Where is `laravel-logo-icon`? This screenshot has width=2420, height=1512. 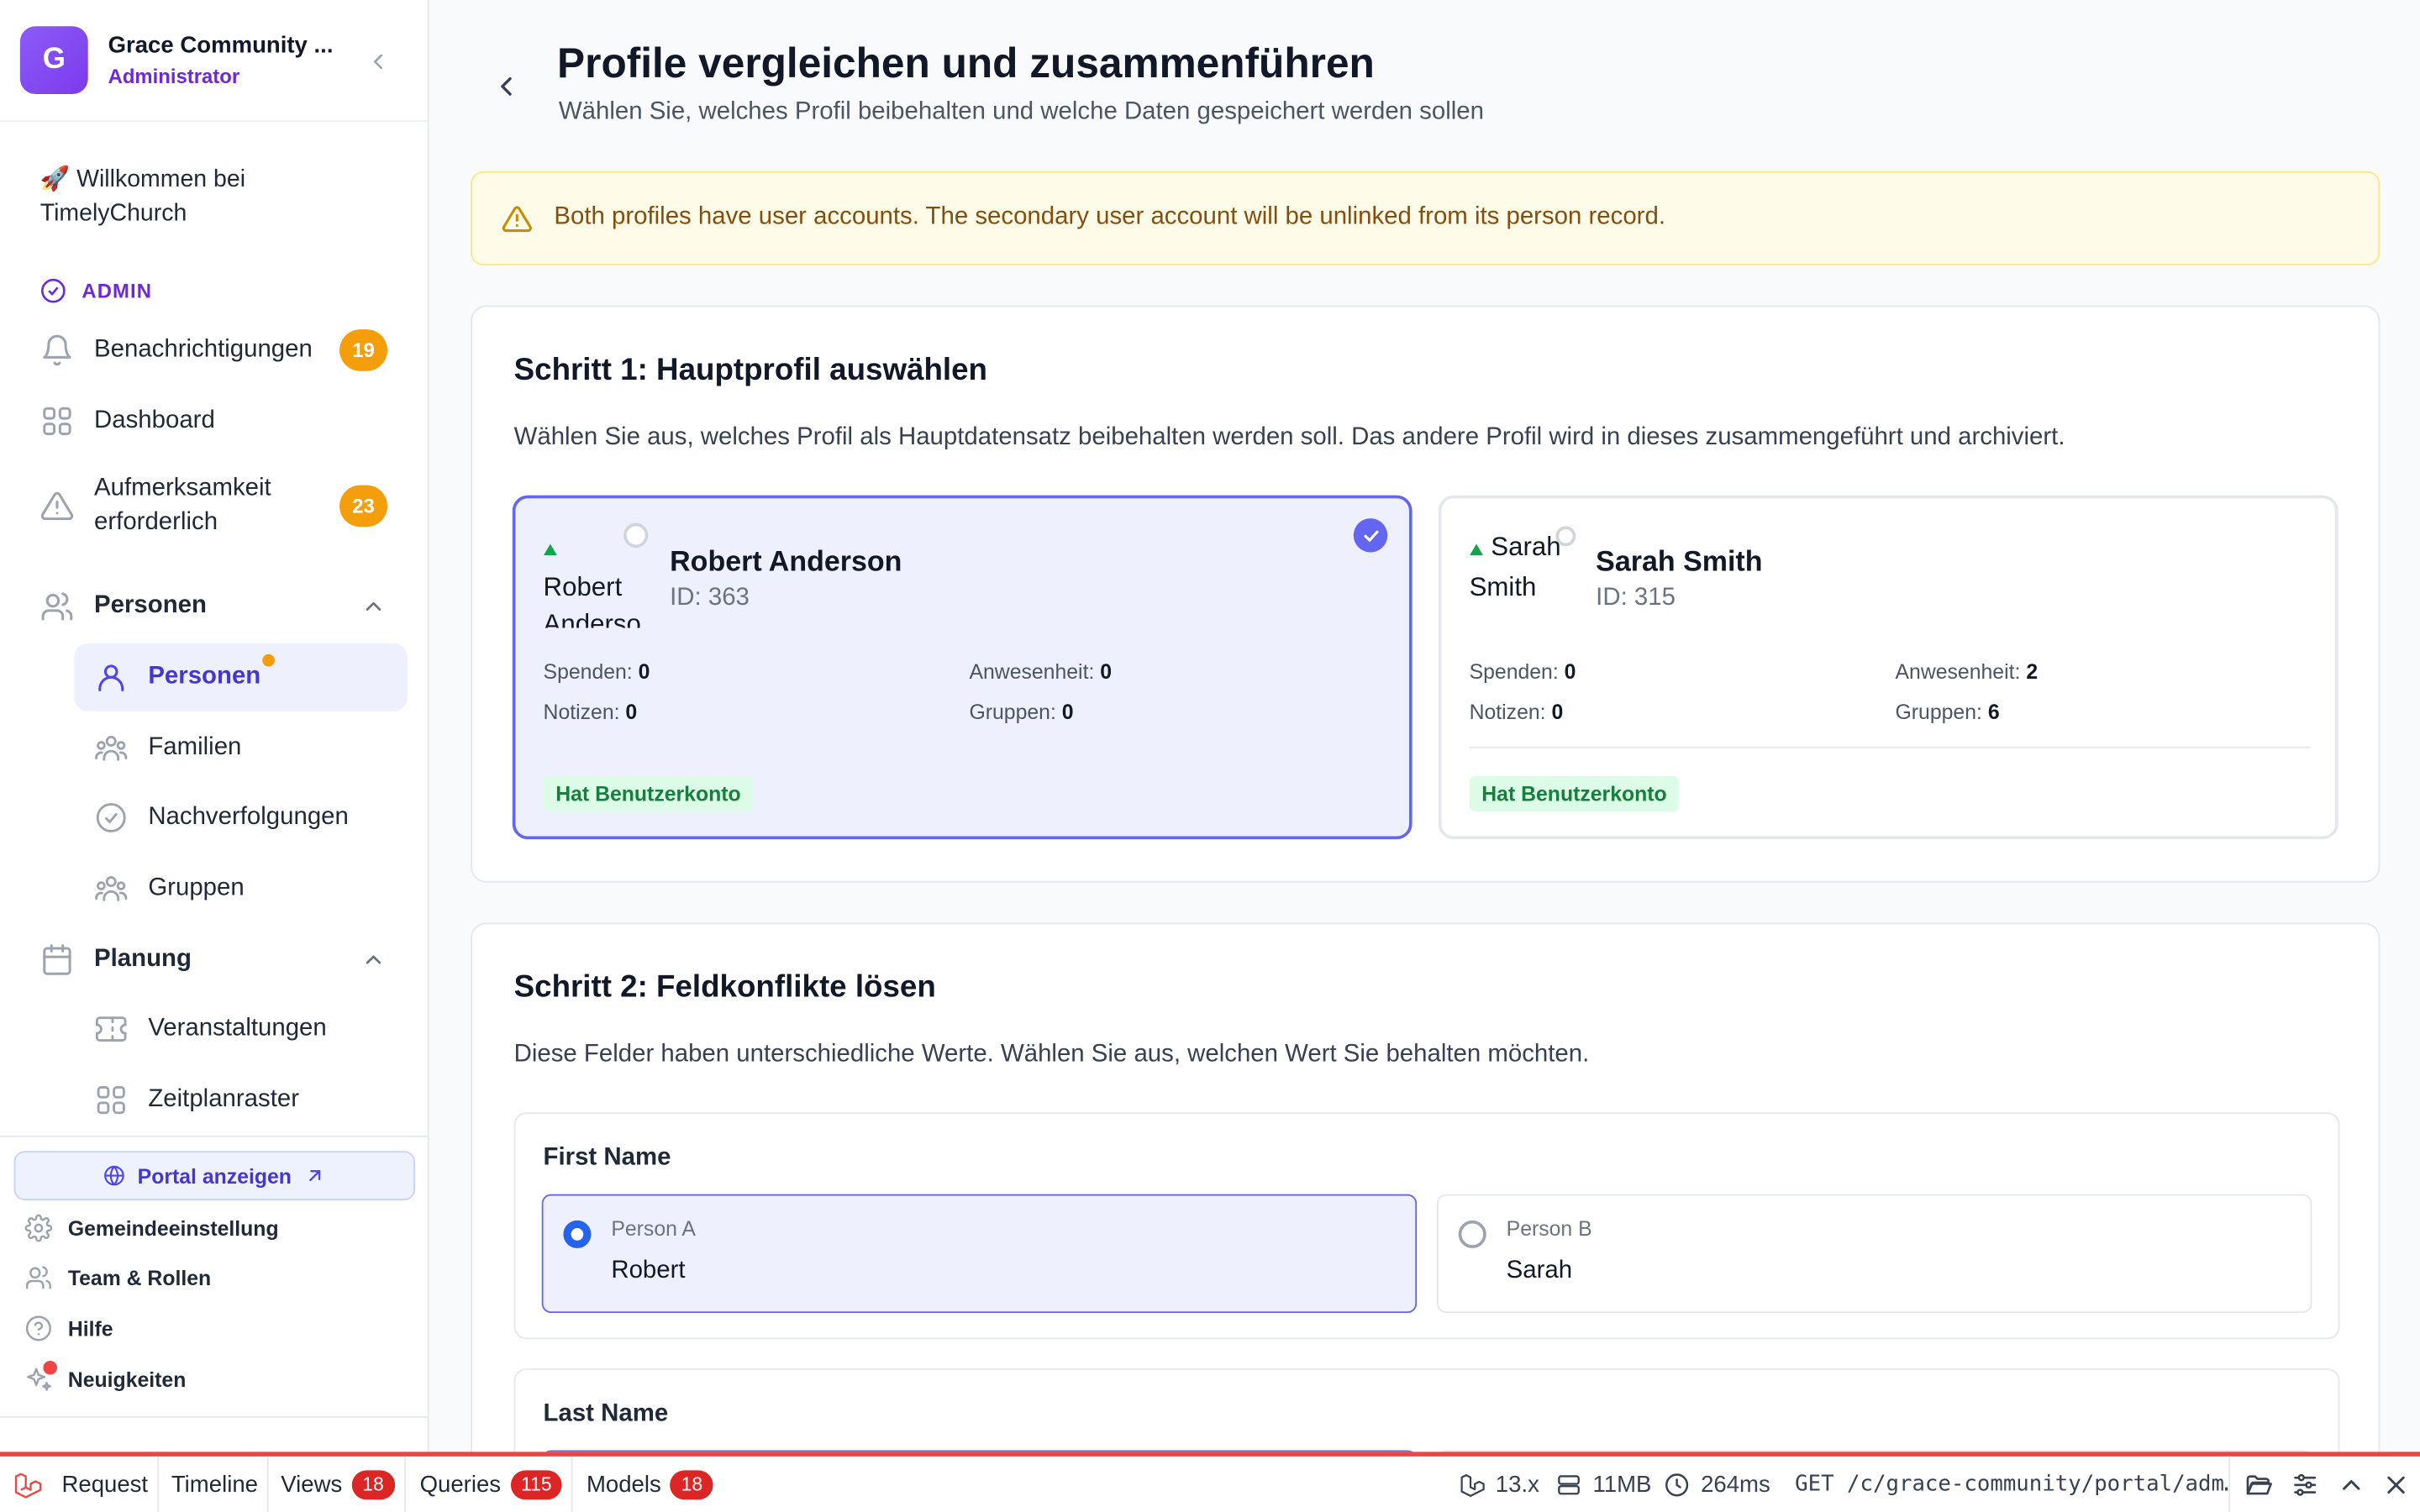 laravel-logo-icon is located at coordinates (27, 1484).